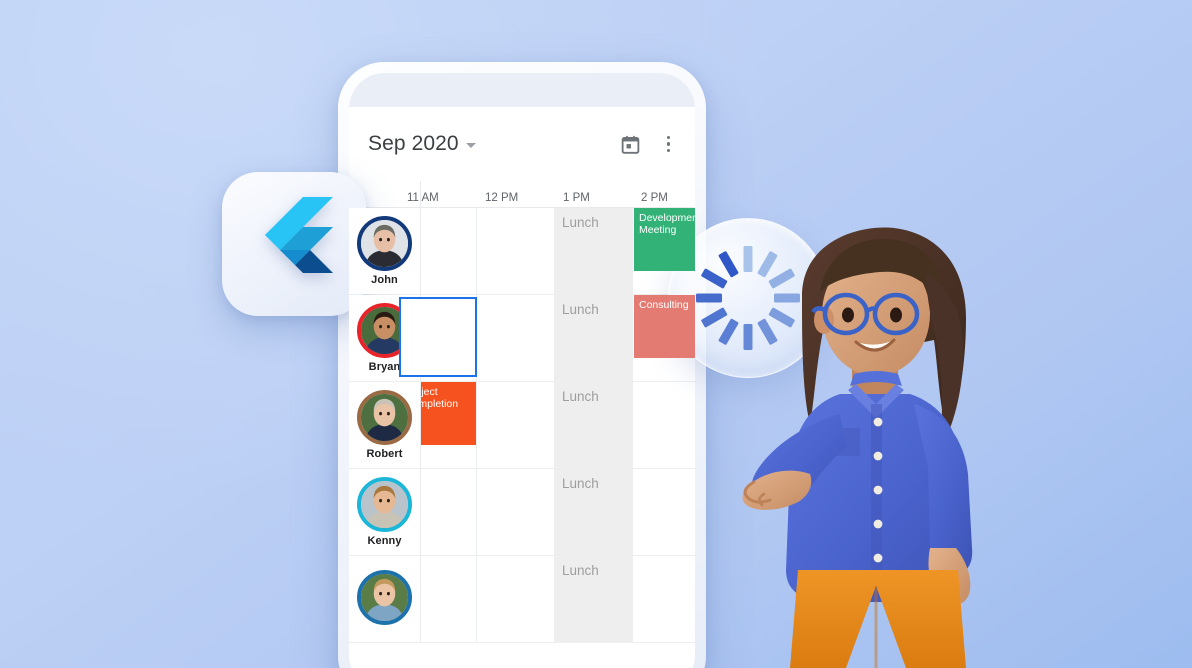 This screenshot has width=1192, height=668. Describe the element at coordinates (384, 367) in the screenshot. I see `resource-name: Bryan` at that location.